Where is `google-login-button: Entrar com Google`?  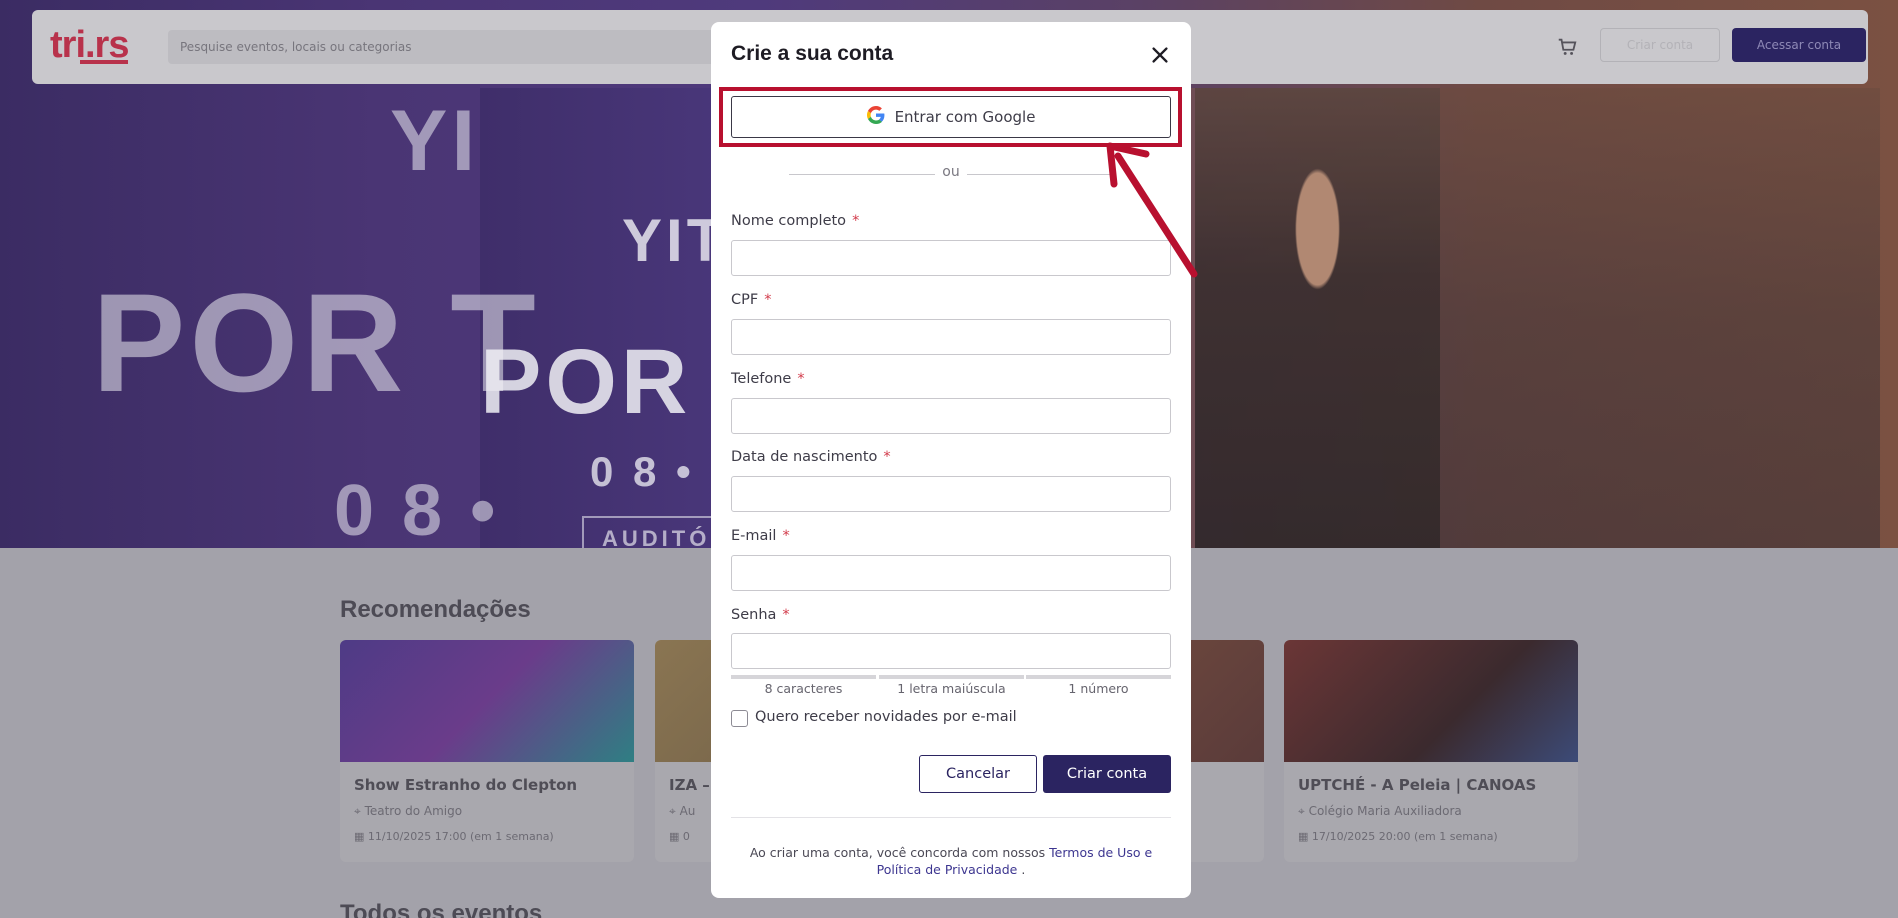
google-login-button: Entrar com Google is located at coordinates (951, 117).